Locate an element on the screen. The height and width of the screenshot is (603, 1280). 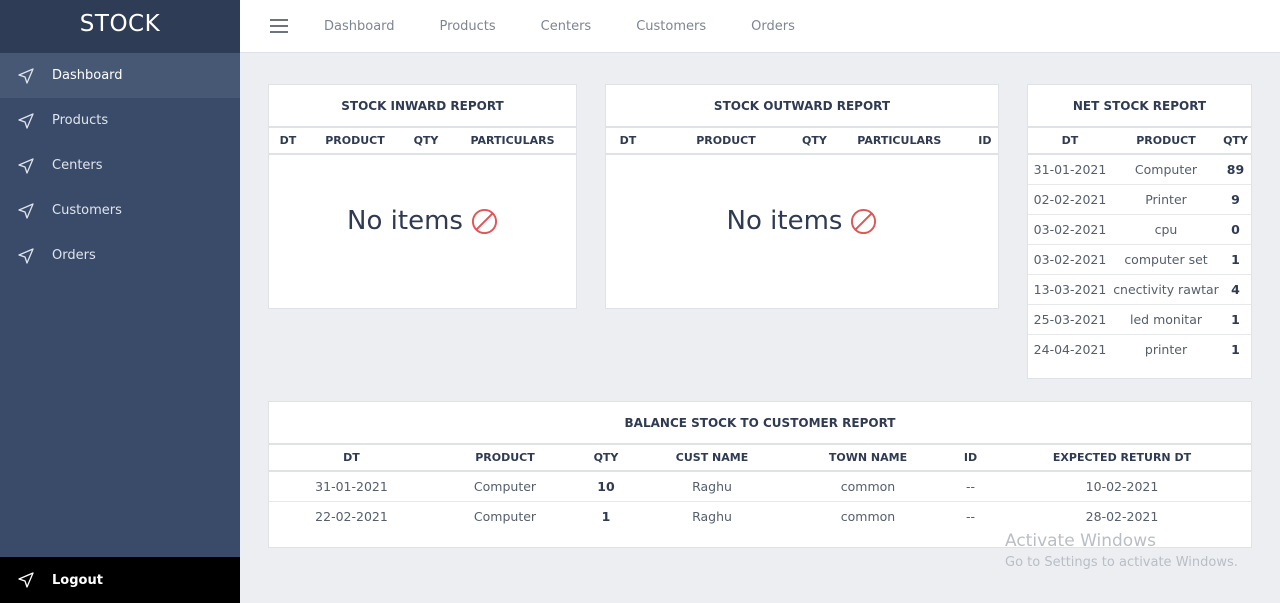
topnav-link-centers: Centers is located at coordinates (566, 26).